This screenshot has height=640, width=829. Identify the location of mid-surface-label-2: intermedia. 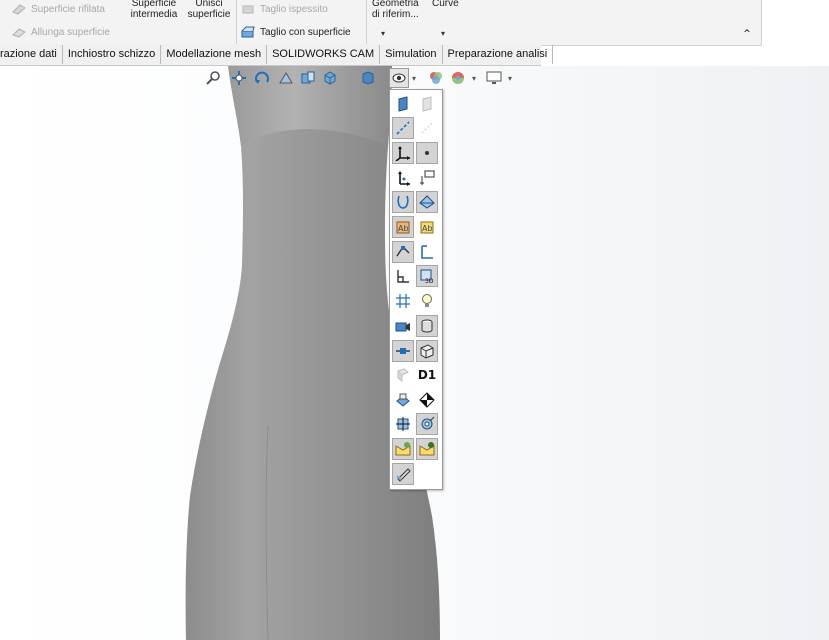
(154, 14).